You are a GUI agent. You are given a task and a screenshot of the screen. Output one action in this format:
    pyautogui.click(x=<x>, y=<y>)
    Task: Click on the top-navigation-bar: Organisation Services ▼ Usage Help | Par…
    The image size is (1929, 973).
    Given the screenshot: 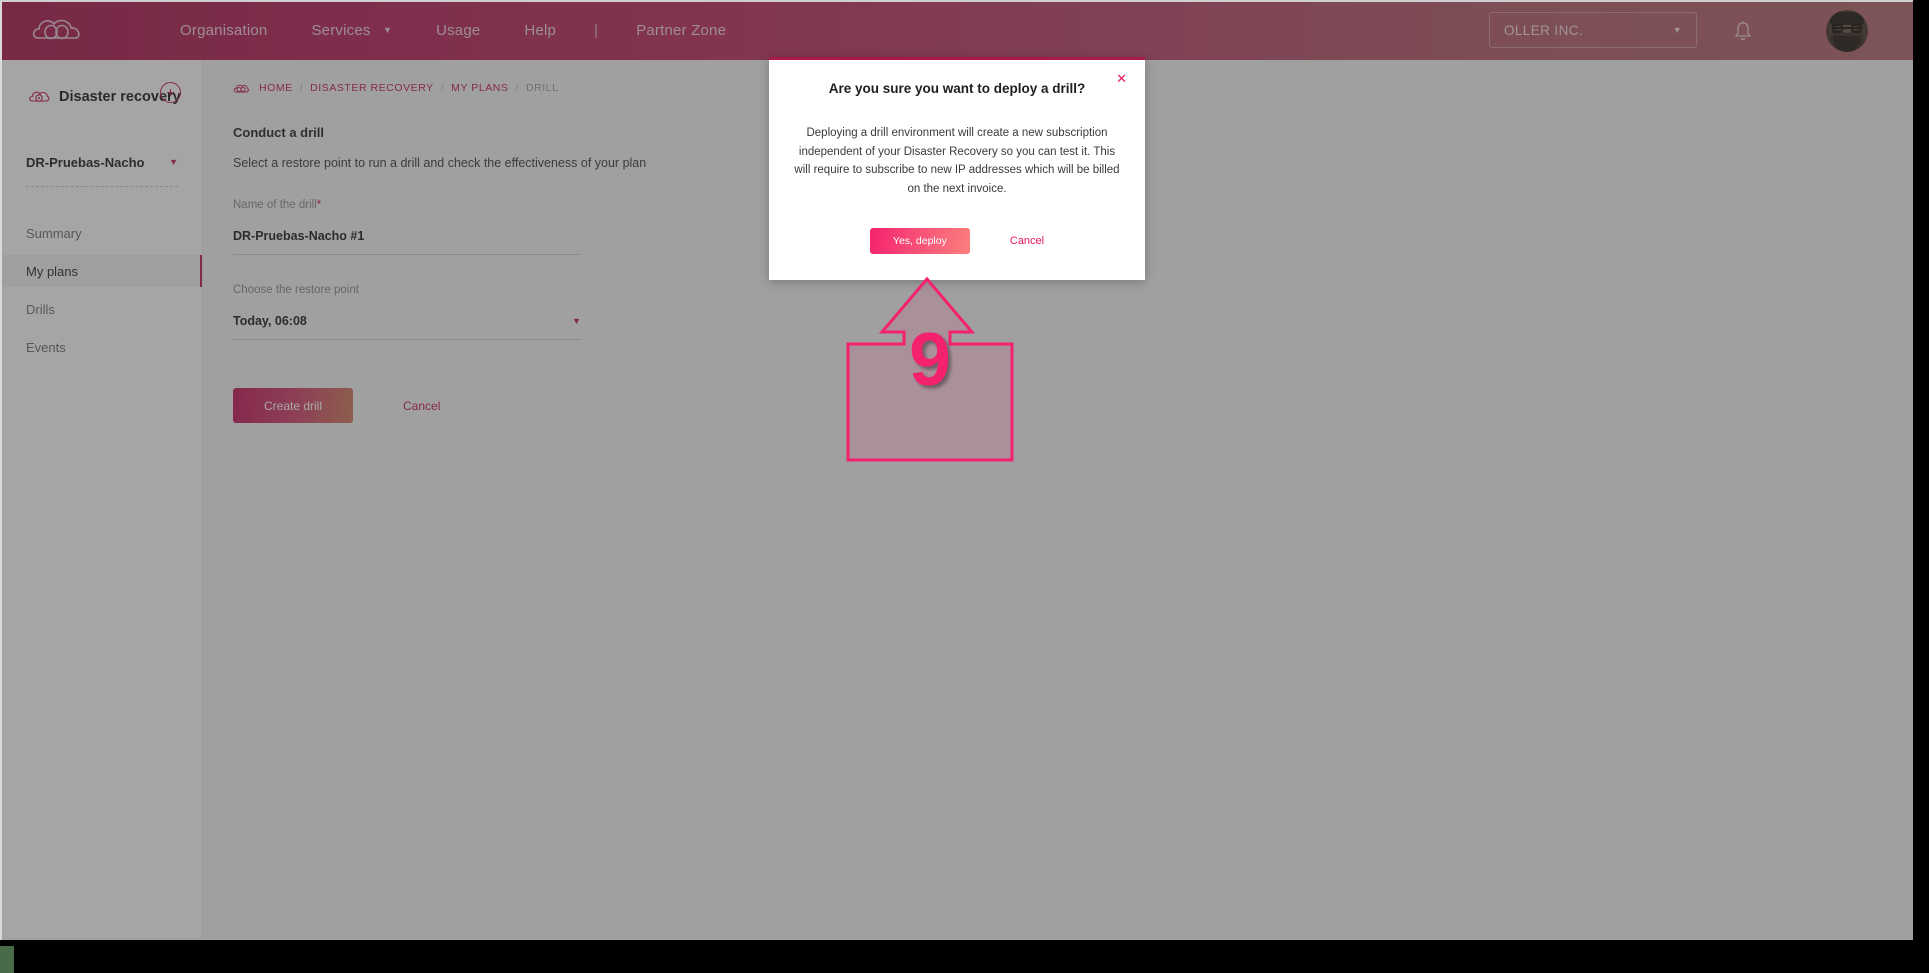 What is the action you would take?
    pyautogui.click(x=956, y=30)
    